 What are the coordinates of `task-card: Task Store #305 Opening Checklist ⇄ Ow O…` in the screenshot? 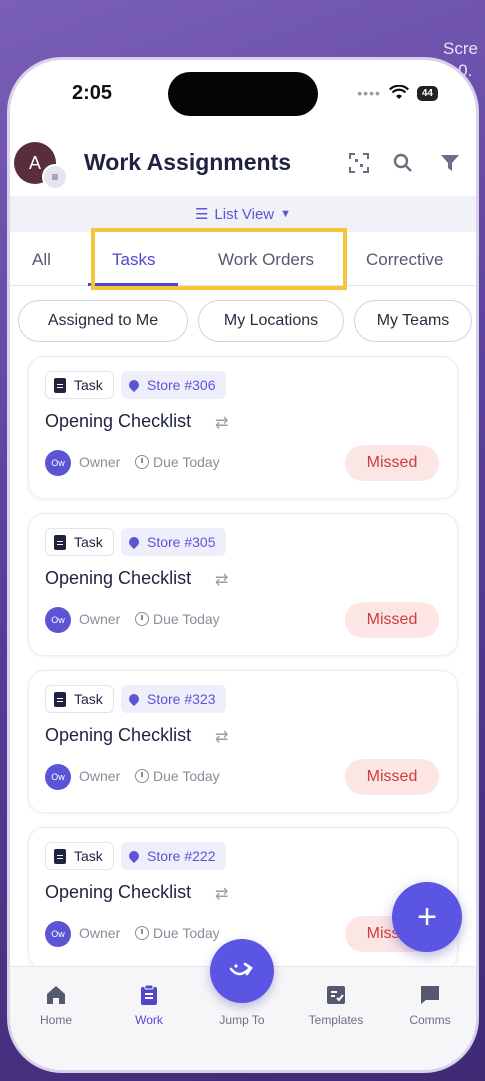 It's located at (243, 584).